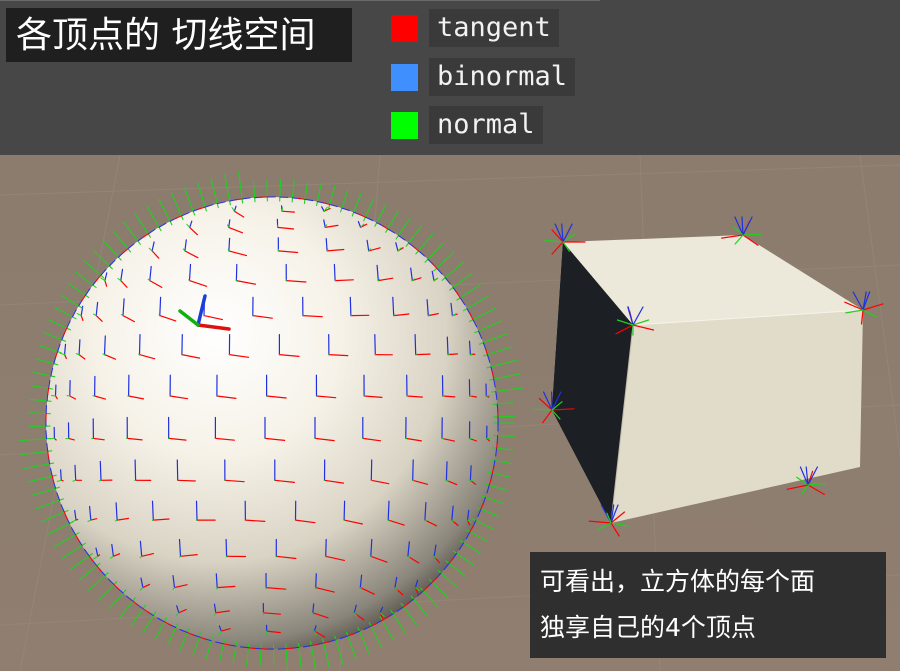 The image size is (900, 671). I want to click on caption-line-1: 可看出，立方体的每个面, so click(678, 581).